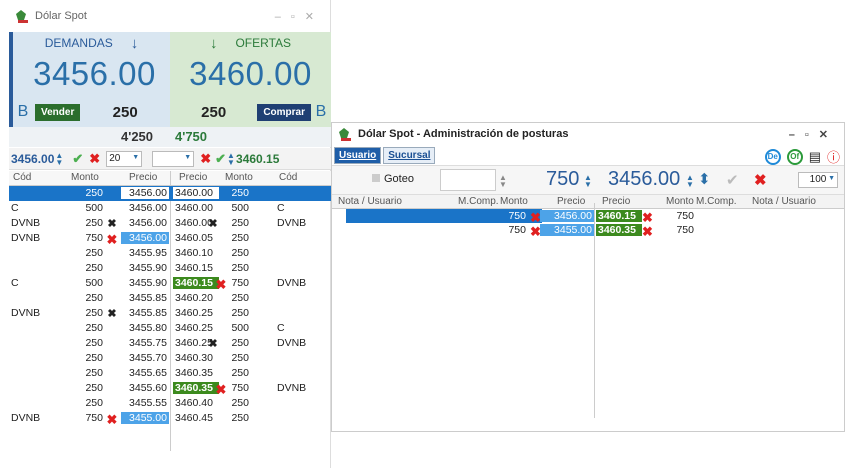 This screenshot has width=845, height=468. What do you see at coordinates (170, 284) in the screenshot?
I see `table-row: C 500 3455.90 3460.15 750 DVNB ✖` at bounding box center [170, 284].